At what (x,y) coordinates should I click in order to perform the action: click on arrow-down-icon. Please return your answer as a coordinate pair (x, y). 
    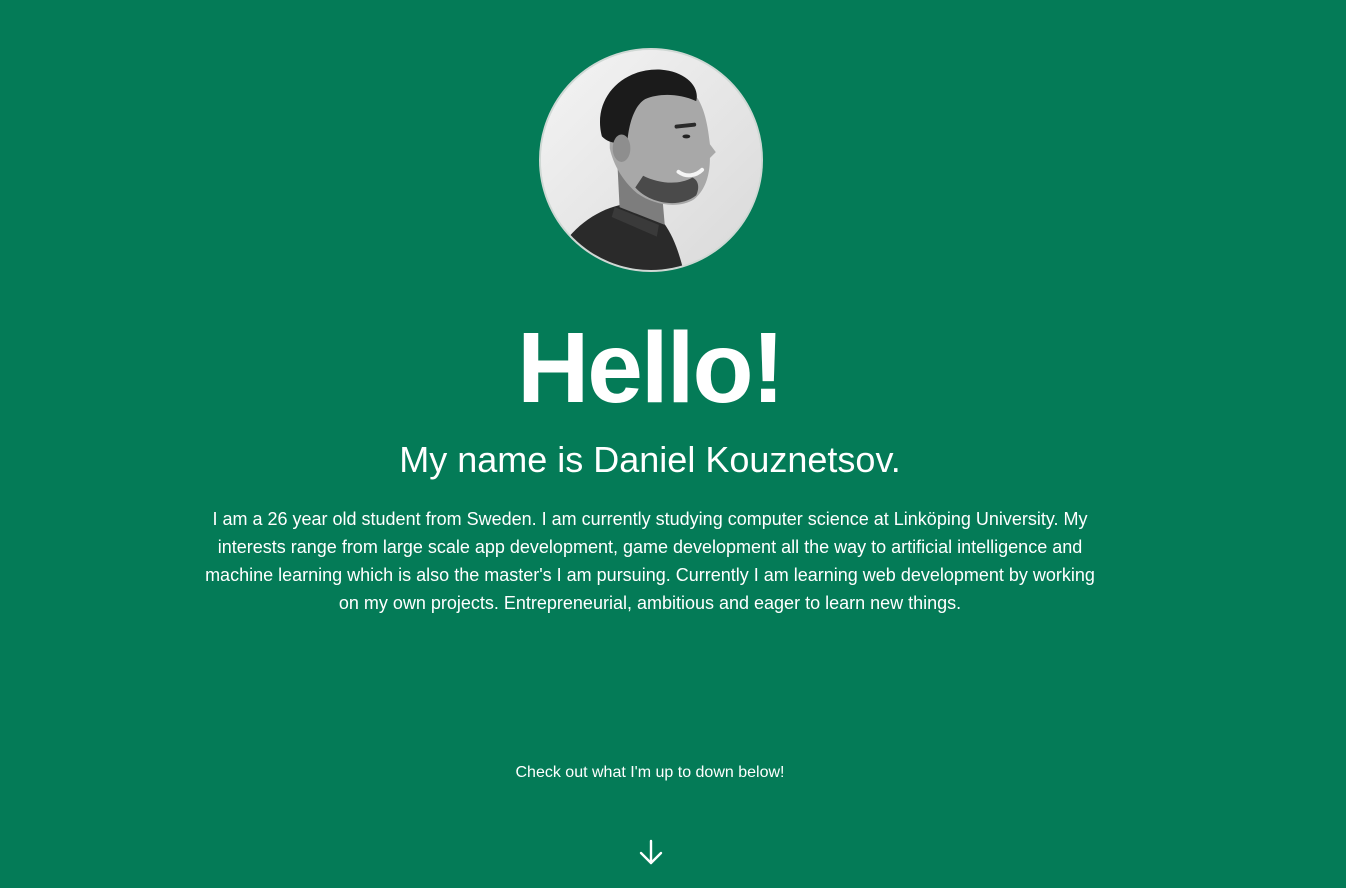
    Looking at the image, I should click on (651, 853).